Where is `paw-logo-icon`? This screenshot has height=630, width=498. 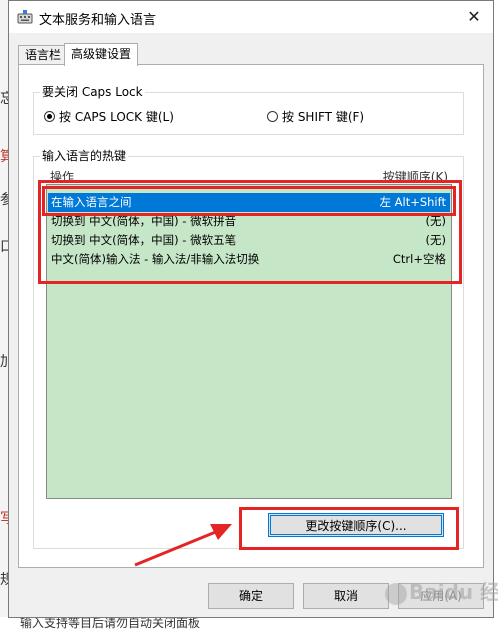
paw-logo-icon is located at coordinates (396, 593).